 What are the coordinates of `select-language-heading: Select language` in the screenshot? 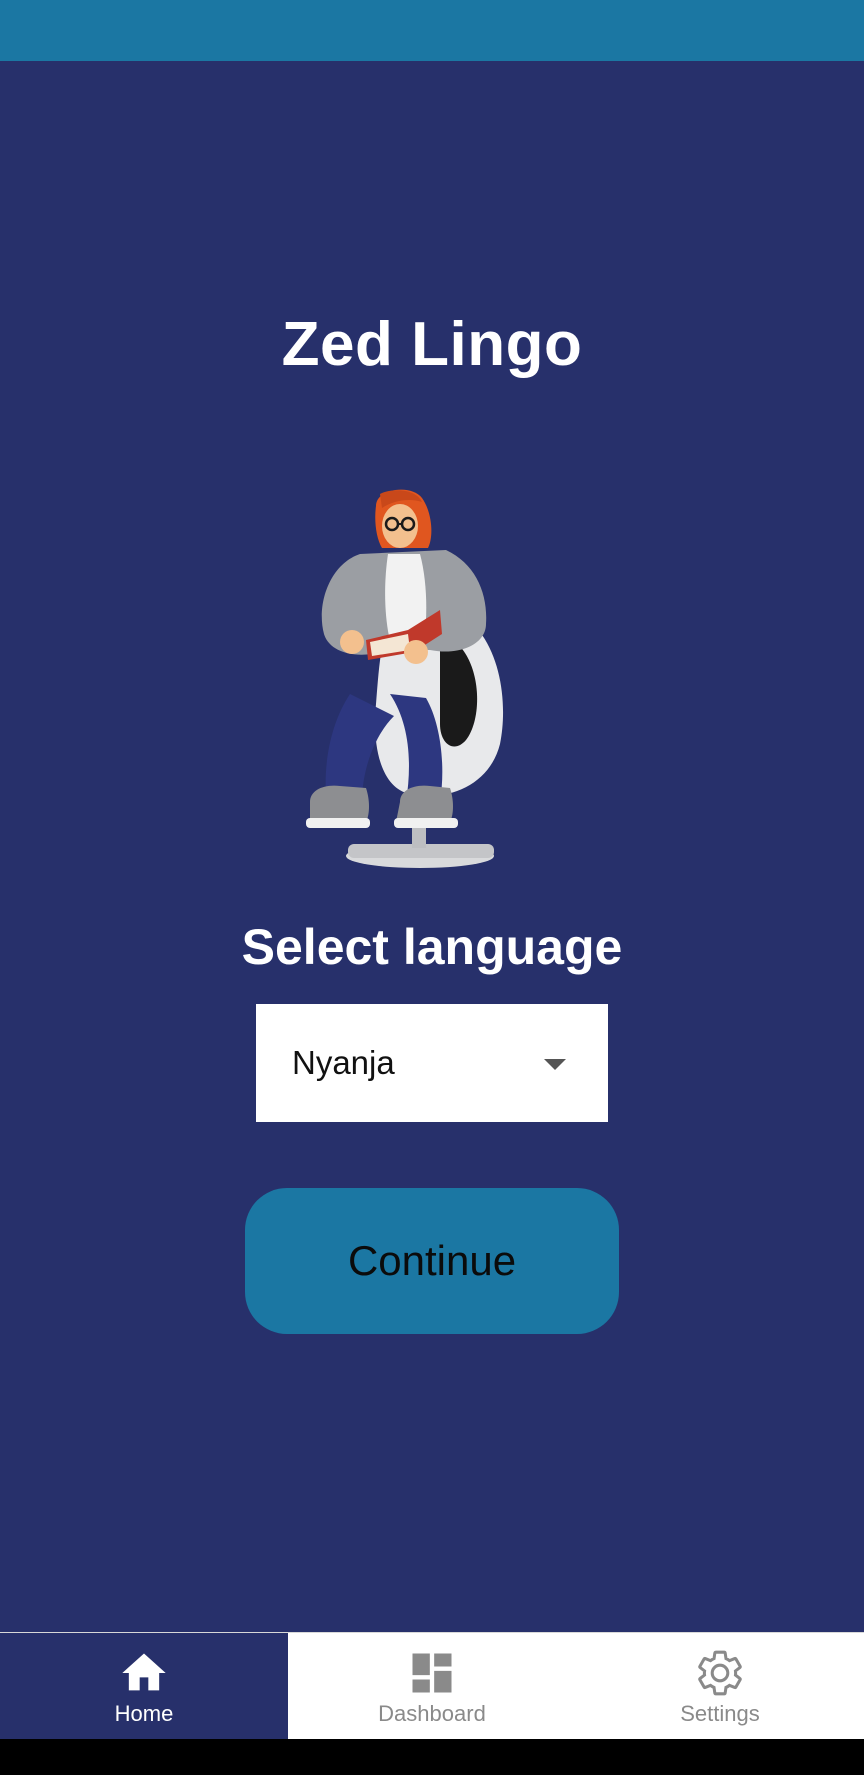 It's located at (432, 947).